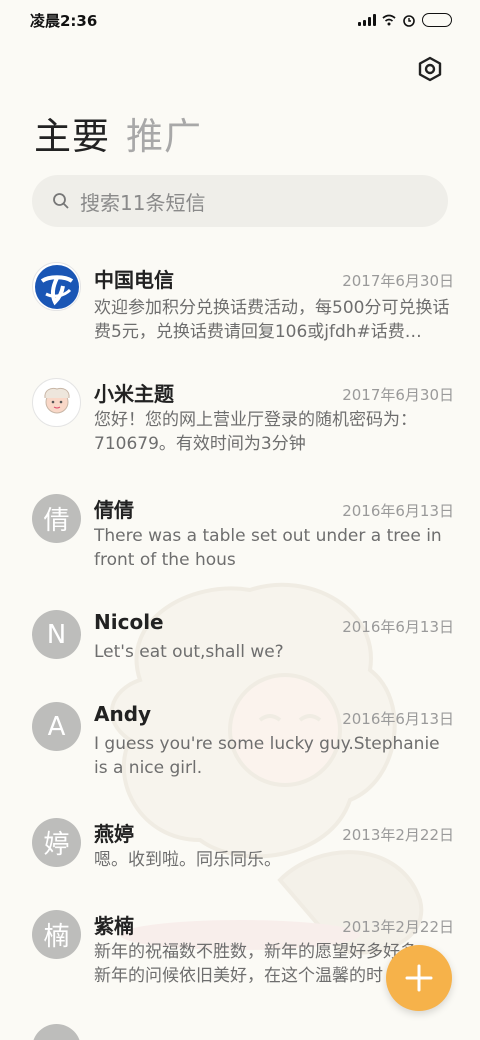 The width and height of the screenshot is (480, 1040). I want to click on mi-theme-mascot-icon, so click(56, 402).